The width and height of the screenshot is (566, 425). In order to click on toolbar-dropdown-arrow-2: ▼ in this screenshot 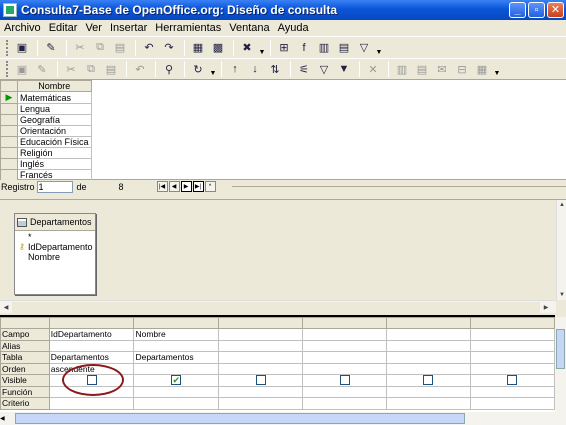, I will do `click(379, 48)`.